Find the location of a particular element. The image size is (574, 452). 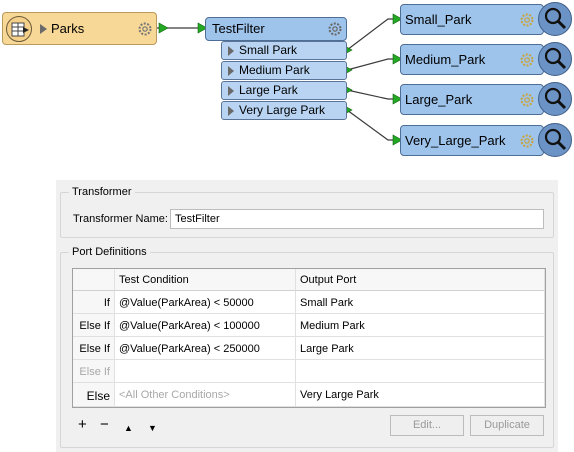

move-down-button: ▼ is located at coordinates (152, 428).